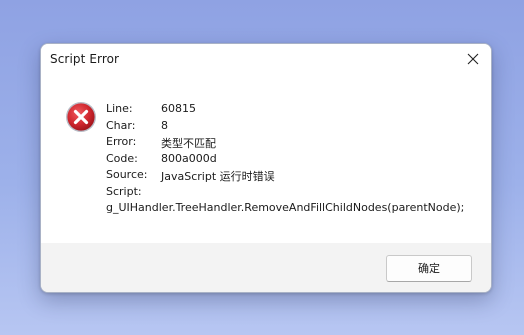 The image size is (524, 335). Describe the element at coordinates (124, 191) in the screenshot. I see `script-label: Script:` at that location.